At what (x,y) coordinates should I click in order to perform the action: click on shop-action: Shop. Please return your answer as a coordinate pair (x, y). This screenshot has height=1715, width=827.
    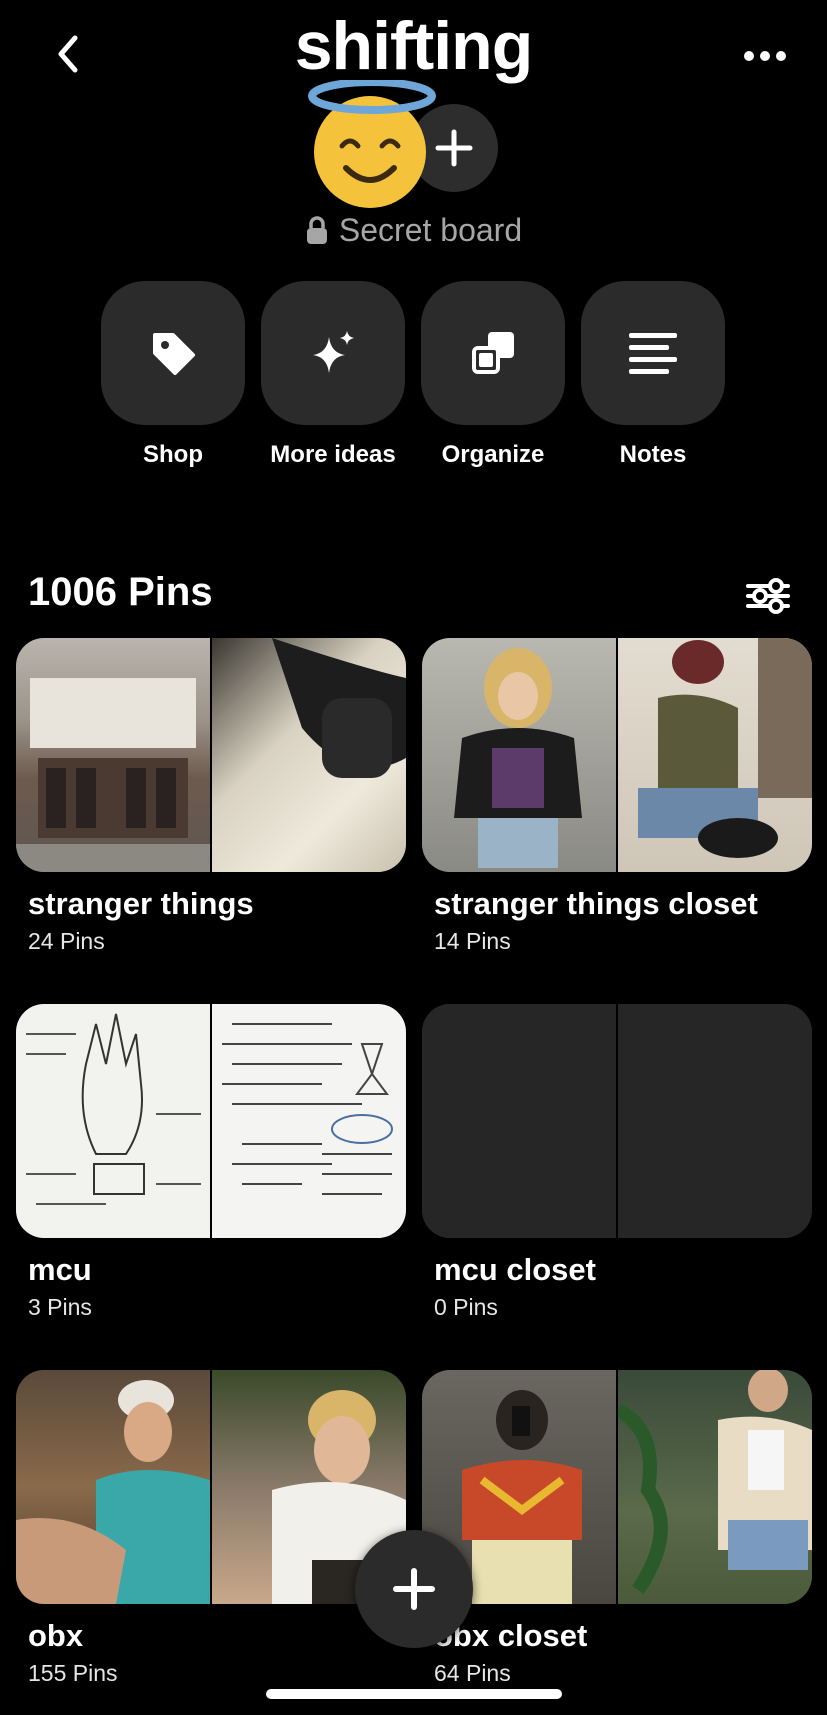
    Looking at the image, I should click on (173, 375).